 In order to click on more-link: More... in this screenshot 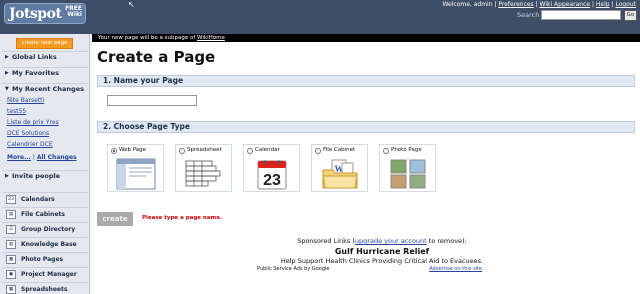, I will do `click(19, 157)`.